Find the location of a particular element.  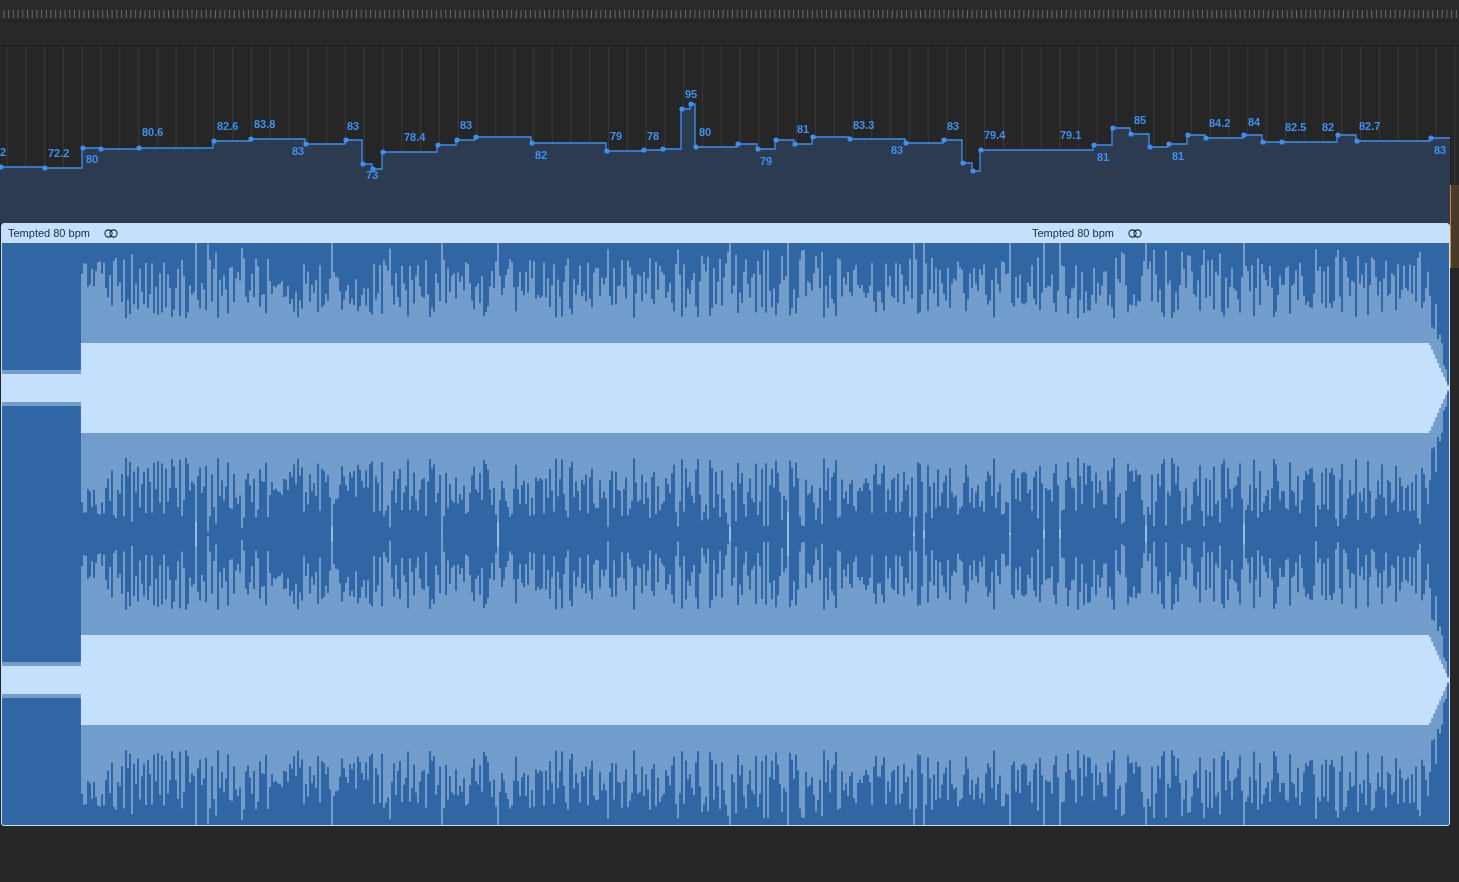

tempo-value: 83.3 is located at coordinates (864, 125).